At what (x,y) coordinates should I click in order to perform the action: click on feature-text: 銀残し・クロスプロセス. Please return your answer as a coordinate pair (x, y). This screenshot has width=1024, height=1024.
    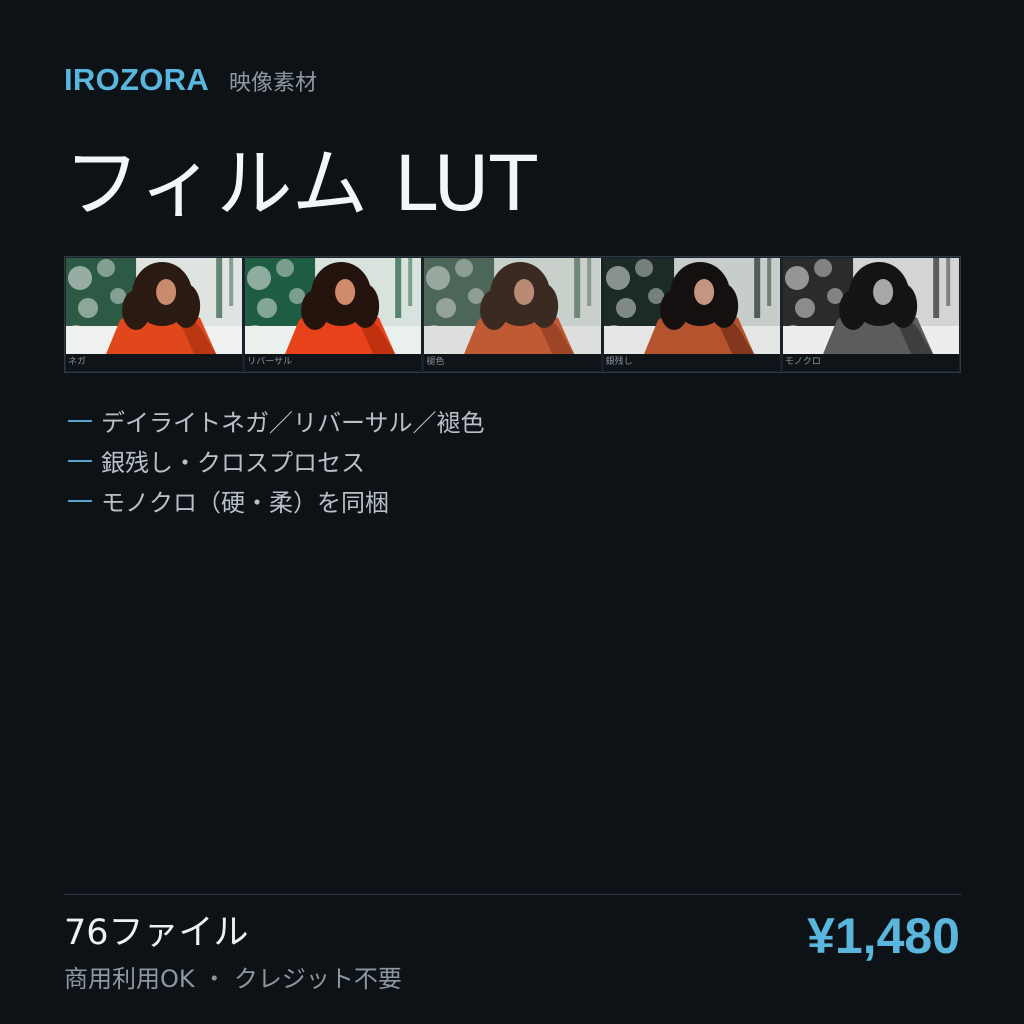
    Looking at the image, I should click on (233, 462).